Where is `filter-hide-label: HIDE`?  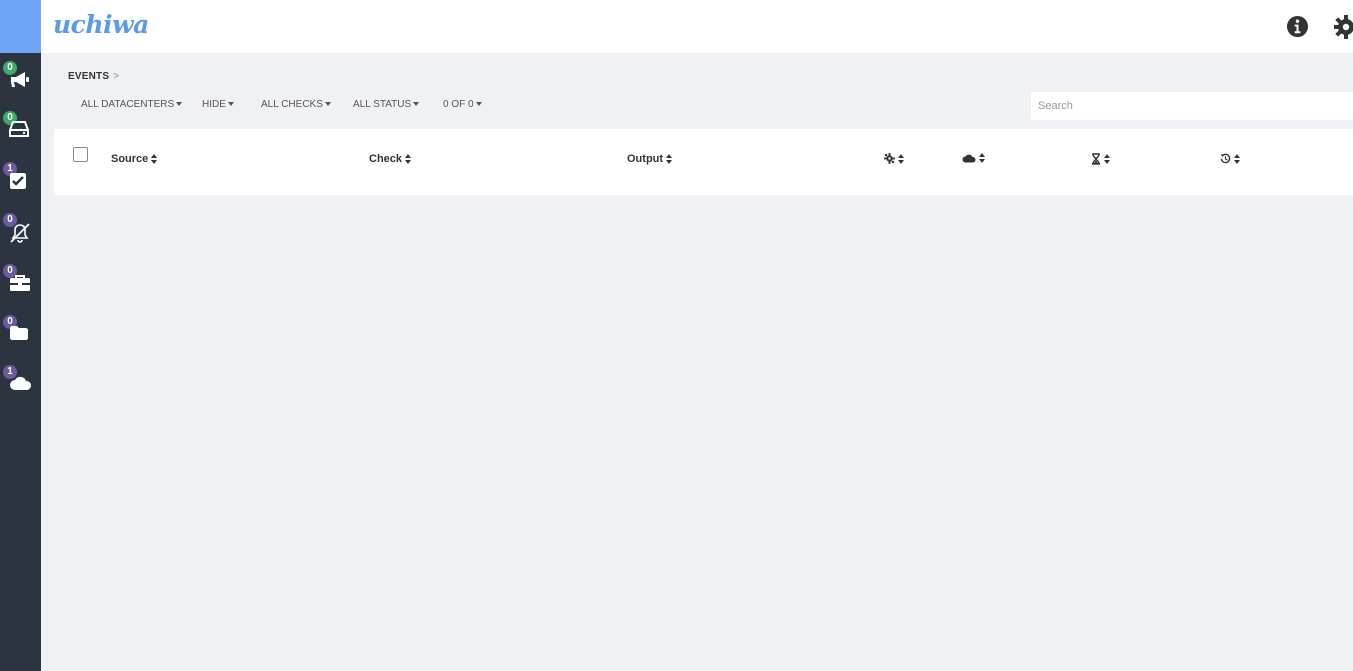
filter-hide-label: HIDE is located at coordinates (214, 104).